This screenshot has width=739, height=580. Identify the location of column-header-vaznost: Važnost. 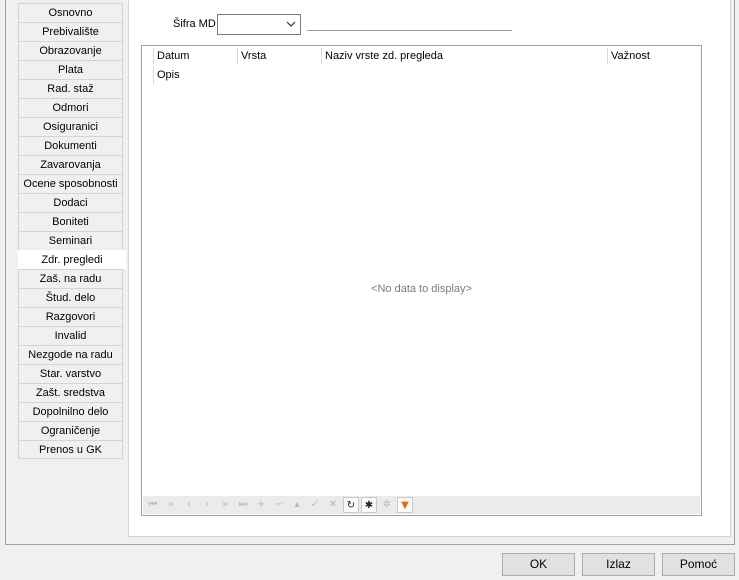
(652, 56).